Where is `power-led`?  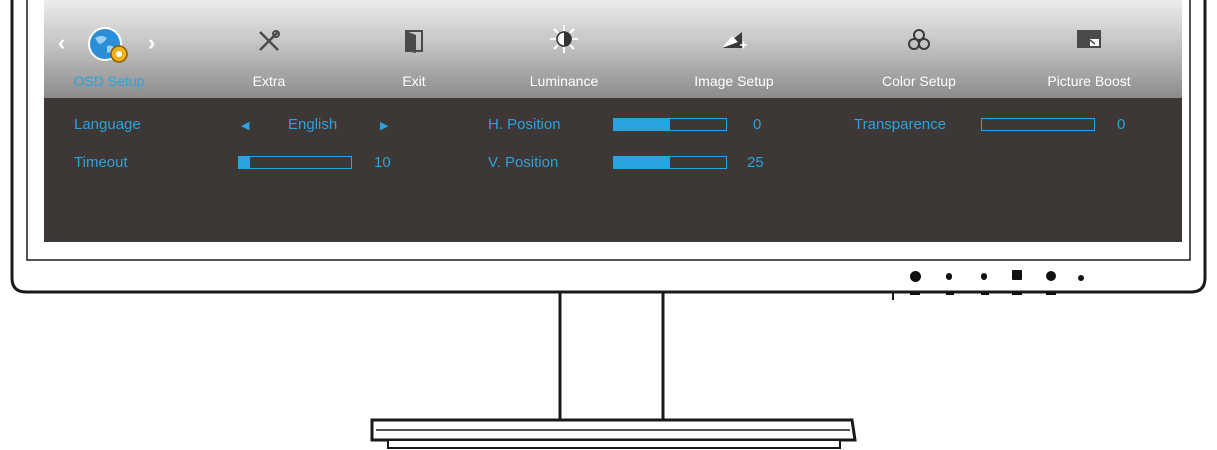 power-led is located at coordinates (1081, 278).